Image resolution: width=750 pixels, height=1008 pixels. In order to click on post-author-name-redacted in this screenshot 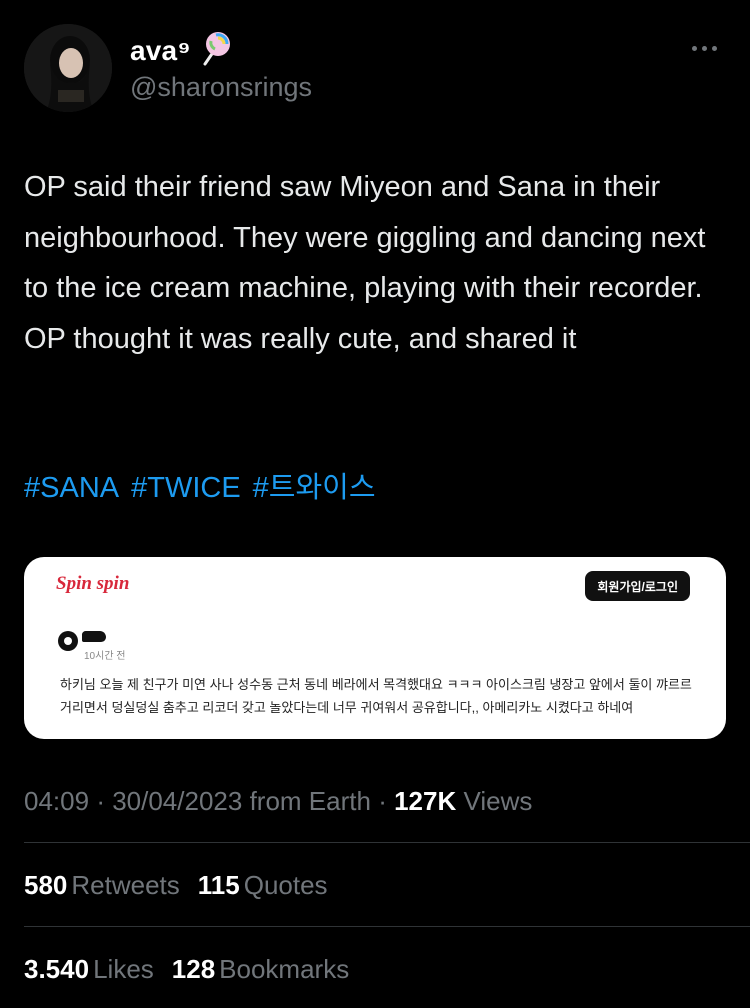, I will do `click(94, 636)`.